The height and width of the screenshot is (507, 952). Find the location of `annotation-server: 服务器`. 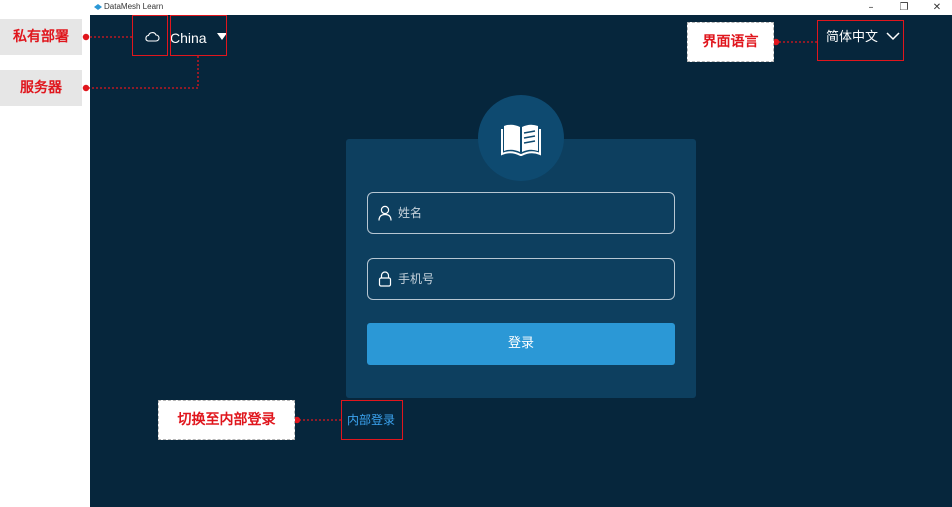

annotation-server: 服务器 is located at coordinates (41, 88).